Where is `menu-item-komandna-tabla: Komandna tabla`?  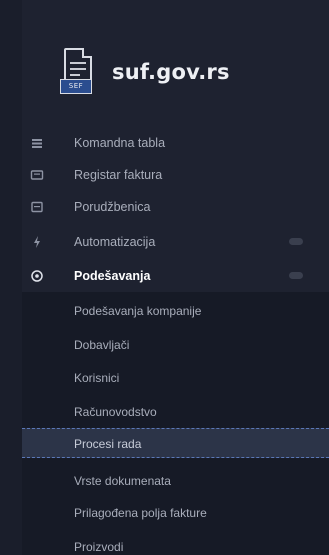 menu-item-komandna-tabla: Komandna tabla is located at coordinates (164, 143).